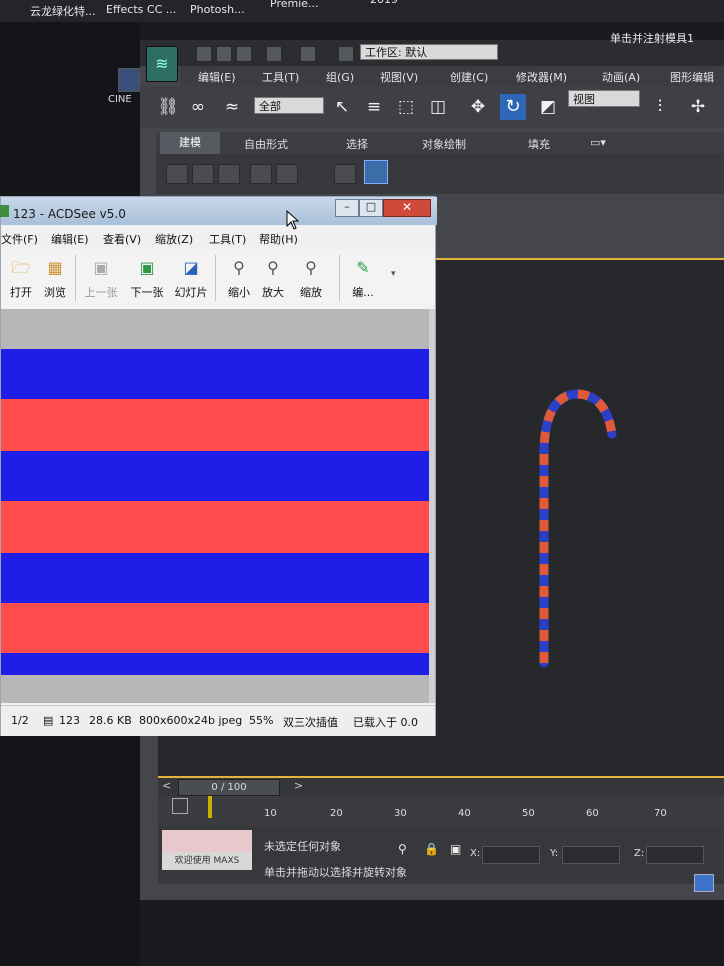 The width and height of the screenshot is (724, 966). I want to click on unlink-icon: ∞, so click(198, 107).